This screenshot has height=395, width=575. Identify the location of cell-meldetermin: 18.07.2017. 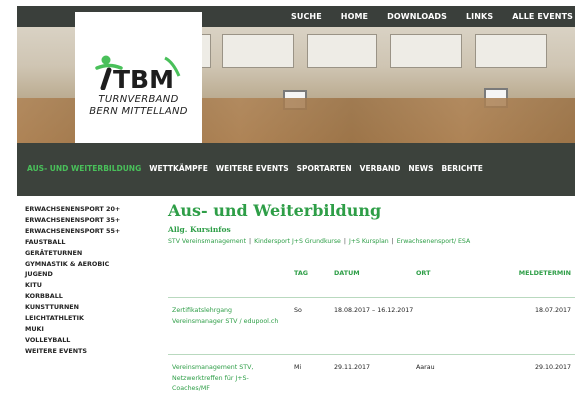
(552, 310).